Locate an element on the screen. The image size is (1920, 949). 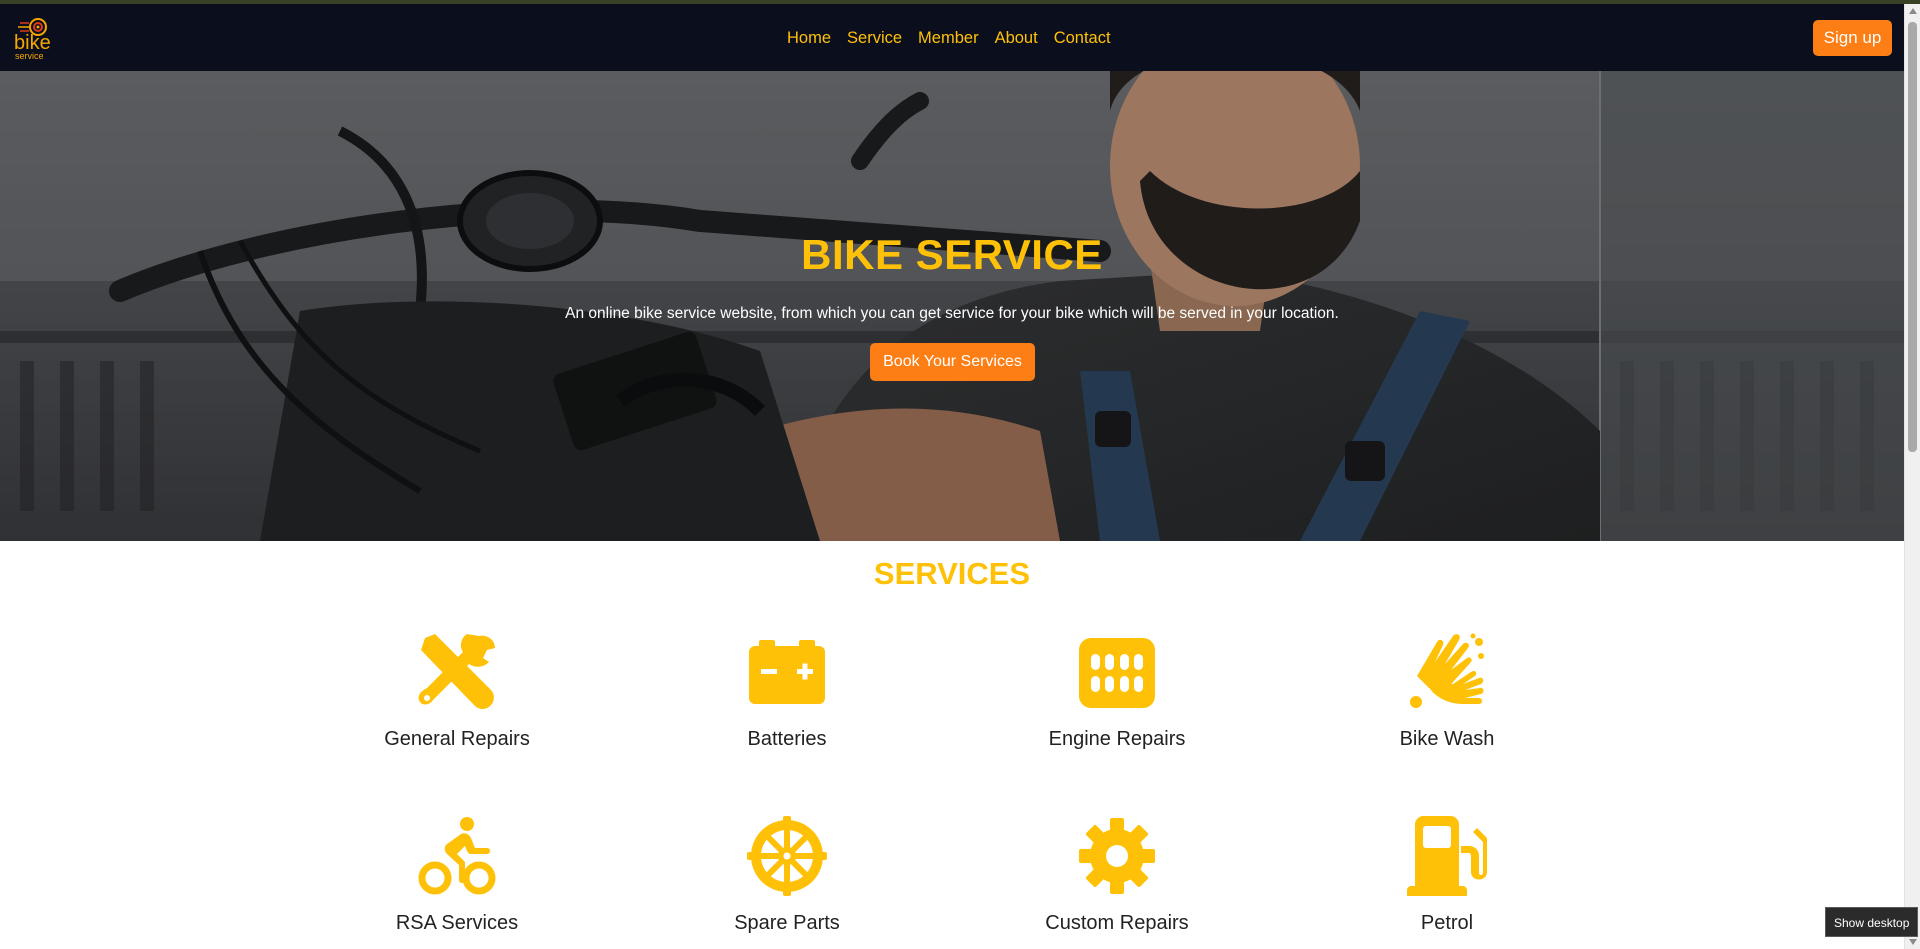
logo-text: bike service is located at coordinates (38, 46).